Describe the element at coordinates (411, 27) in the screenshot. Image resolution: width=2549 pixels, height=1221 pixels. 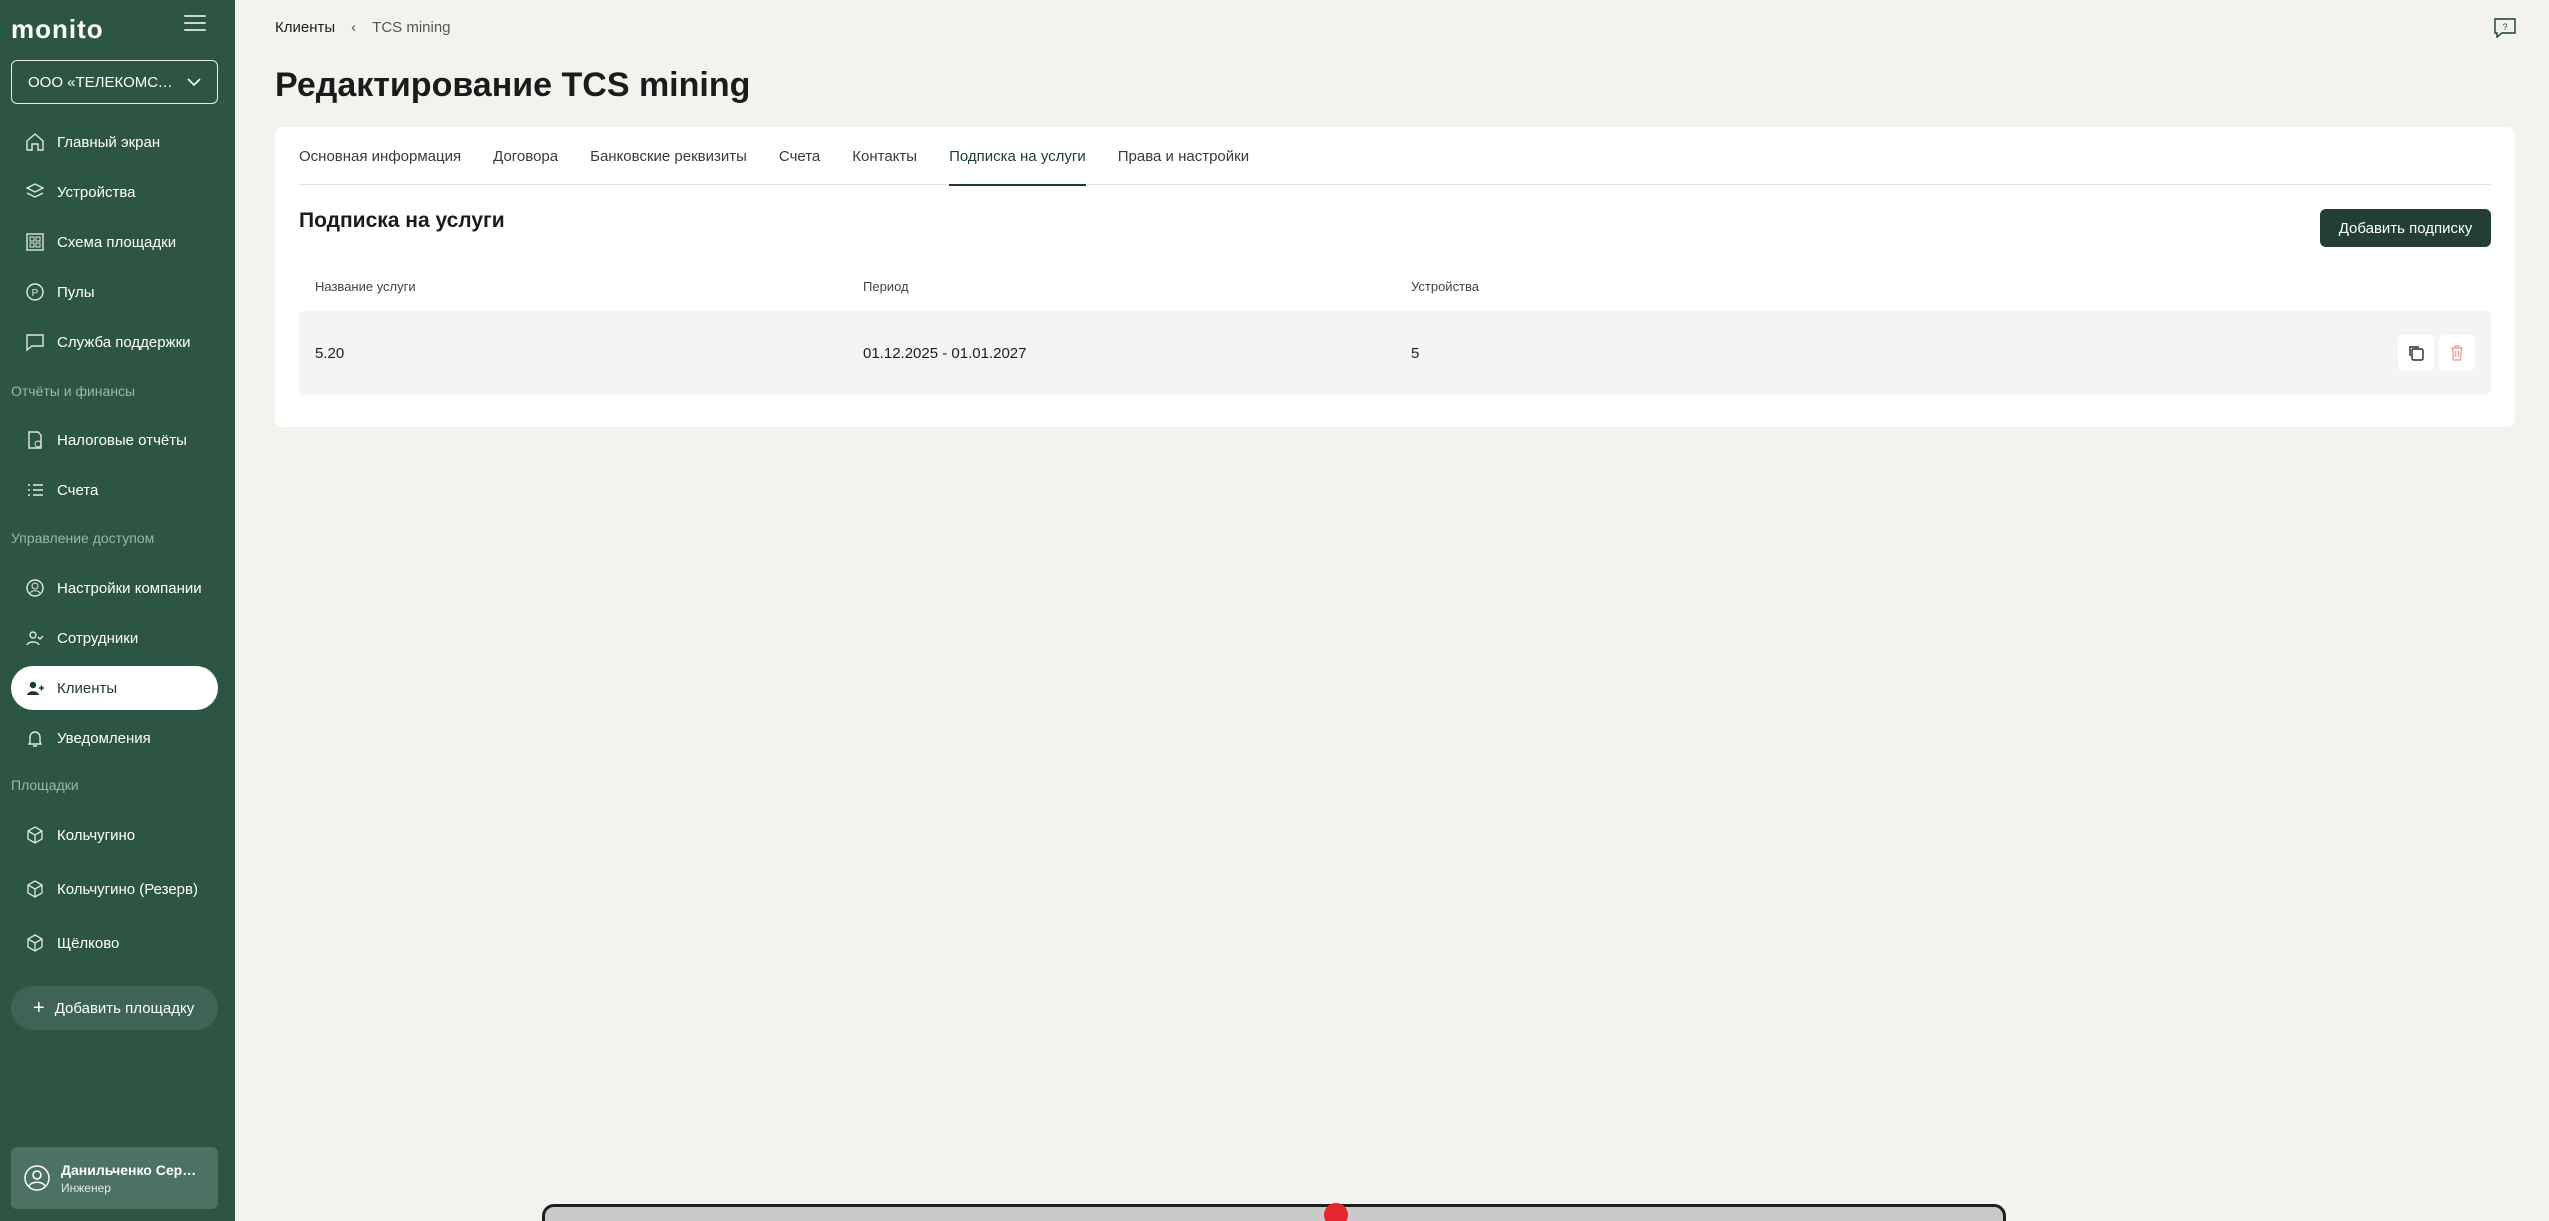
I see `breadcrumb-current: TCS mining` at that location.